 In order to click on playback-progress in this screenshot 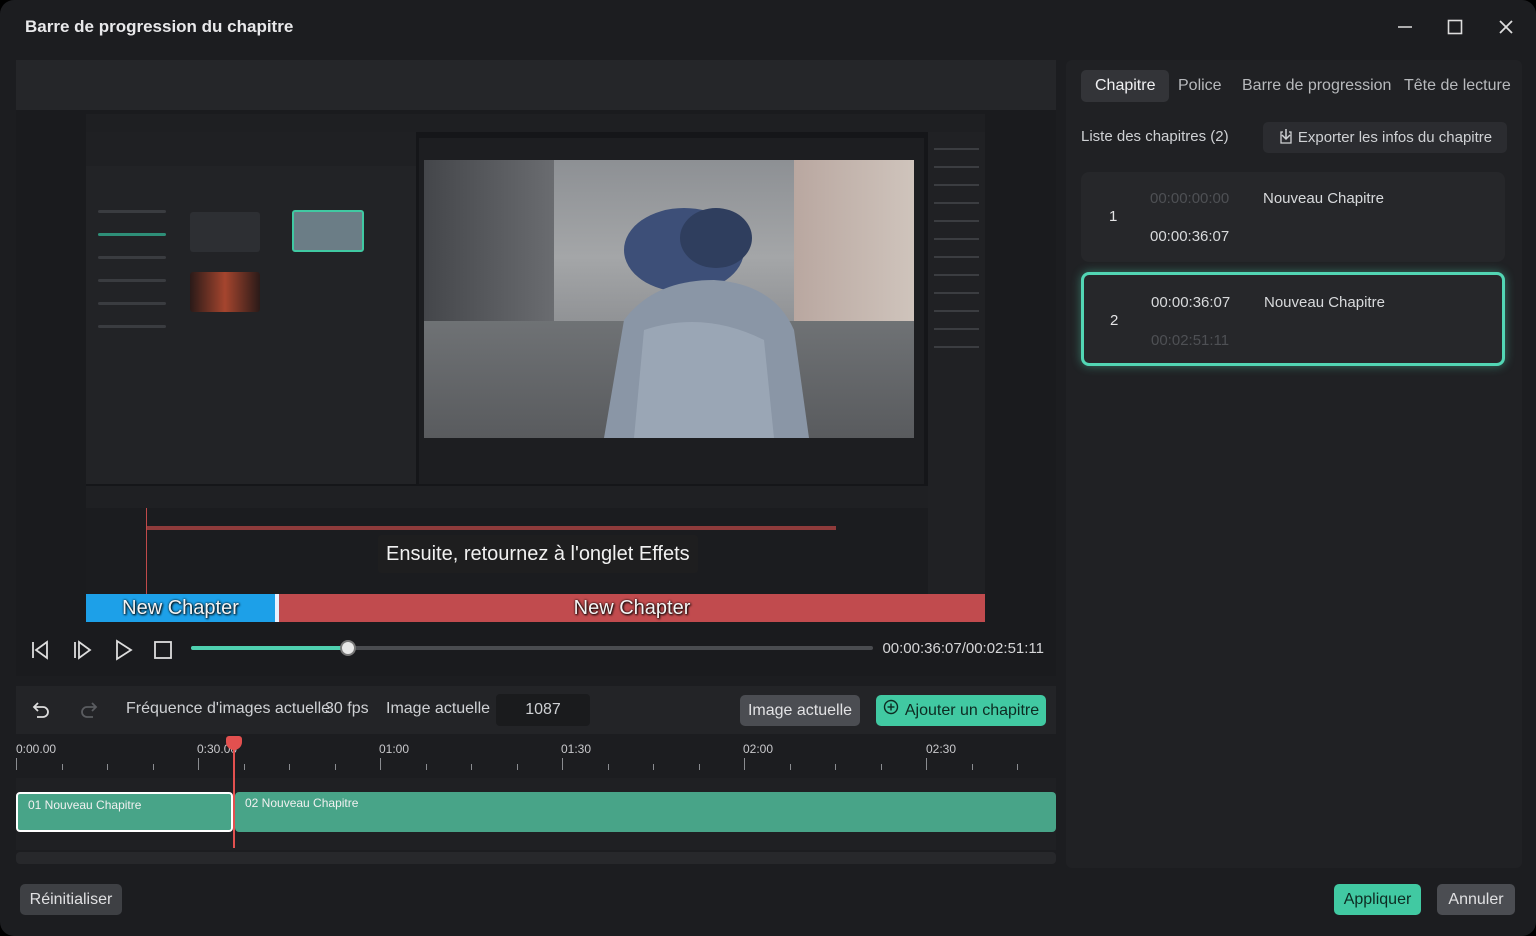, I will do `click(269, 648)`.